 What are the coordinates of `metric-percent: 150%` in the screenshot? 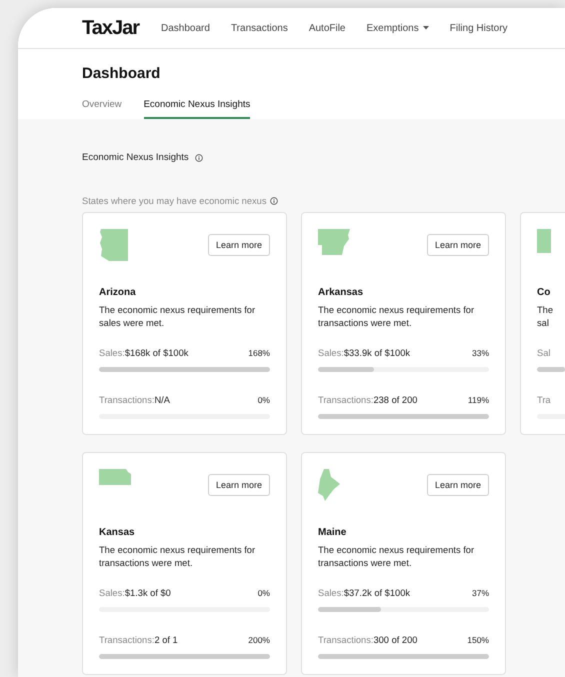 It's located at (478, 640).